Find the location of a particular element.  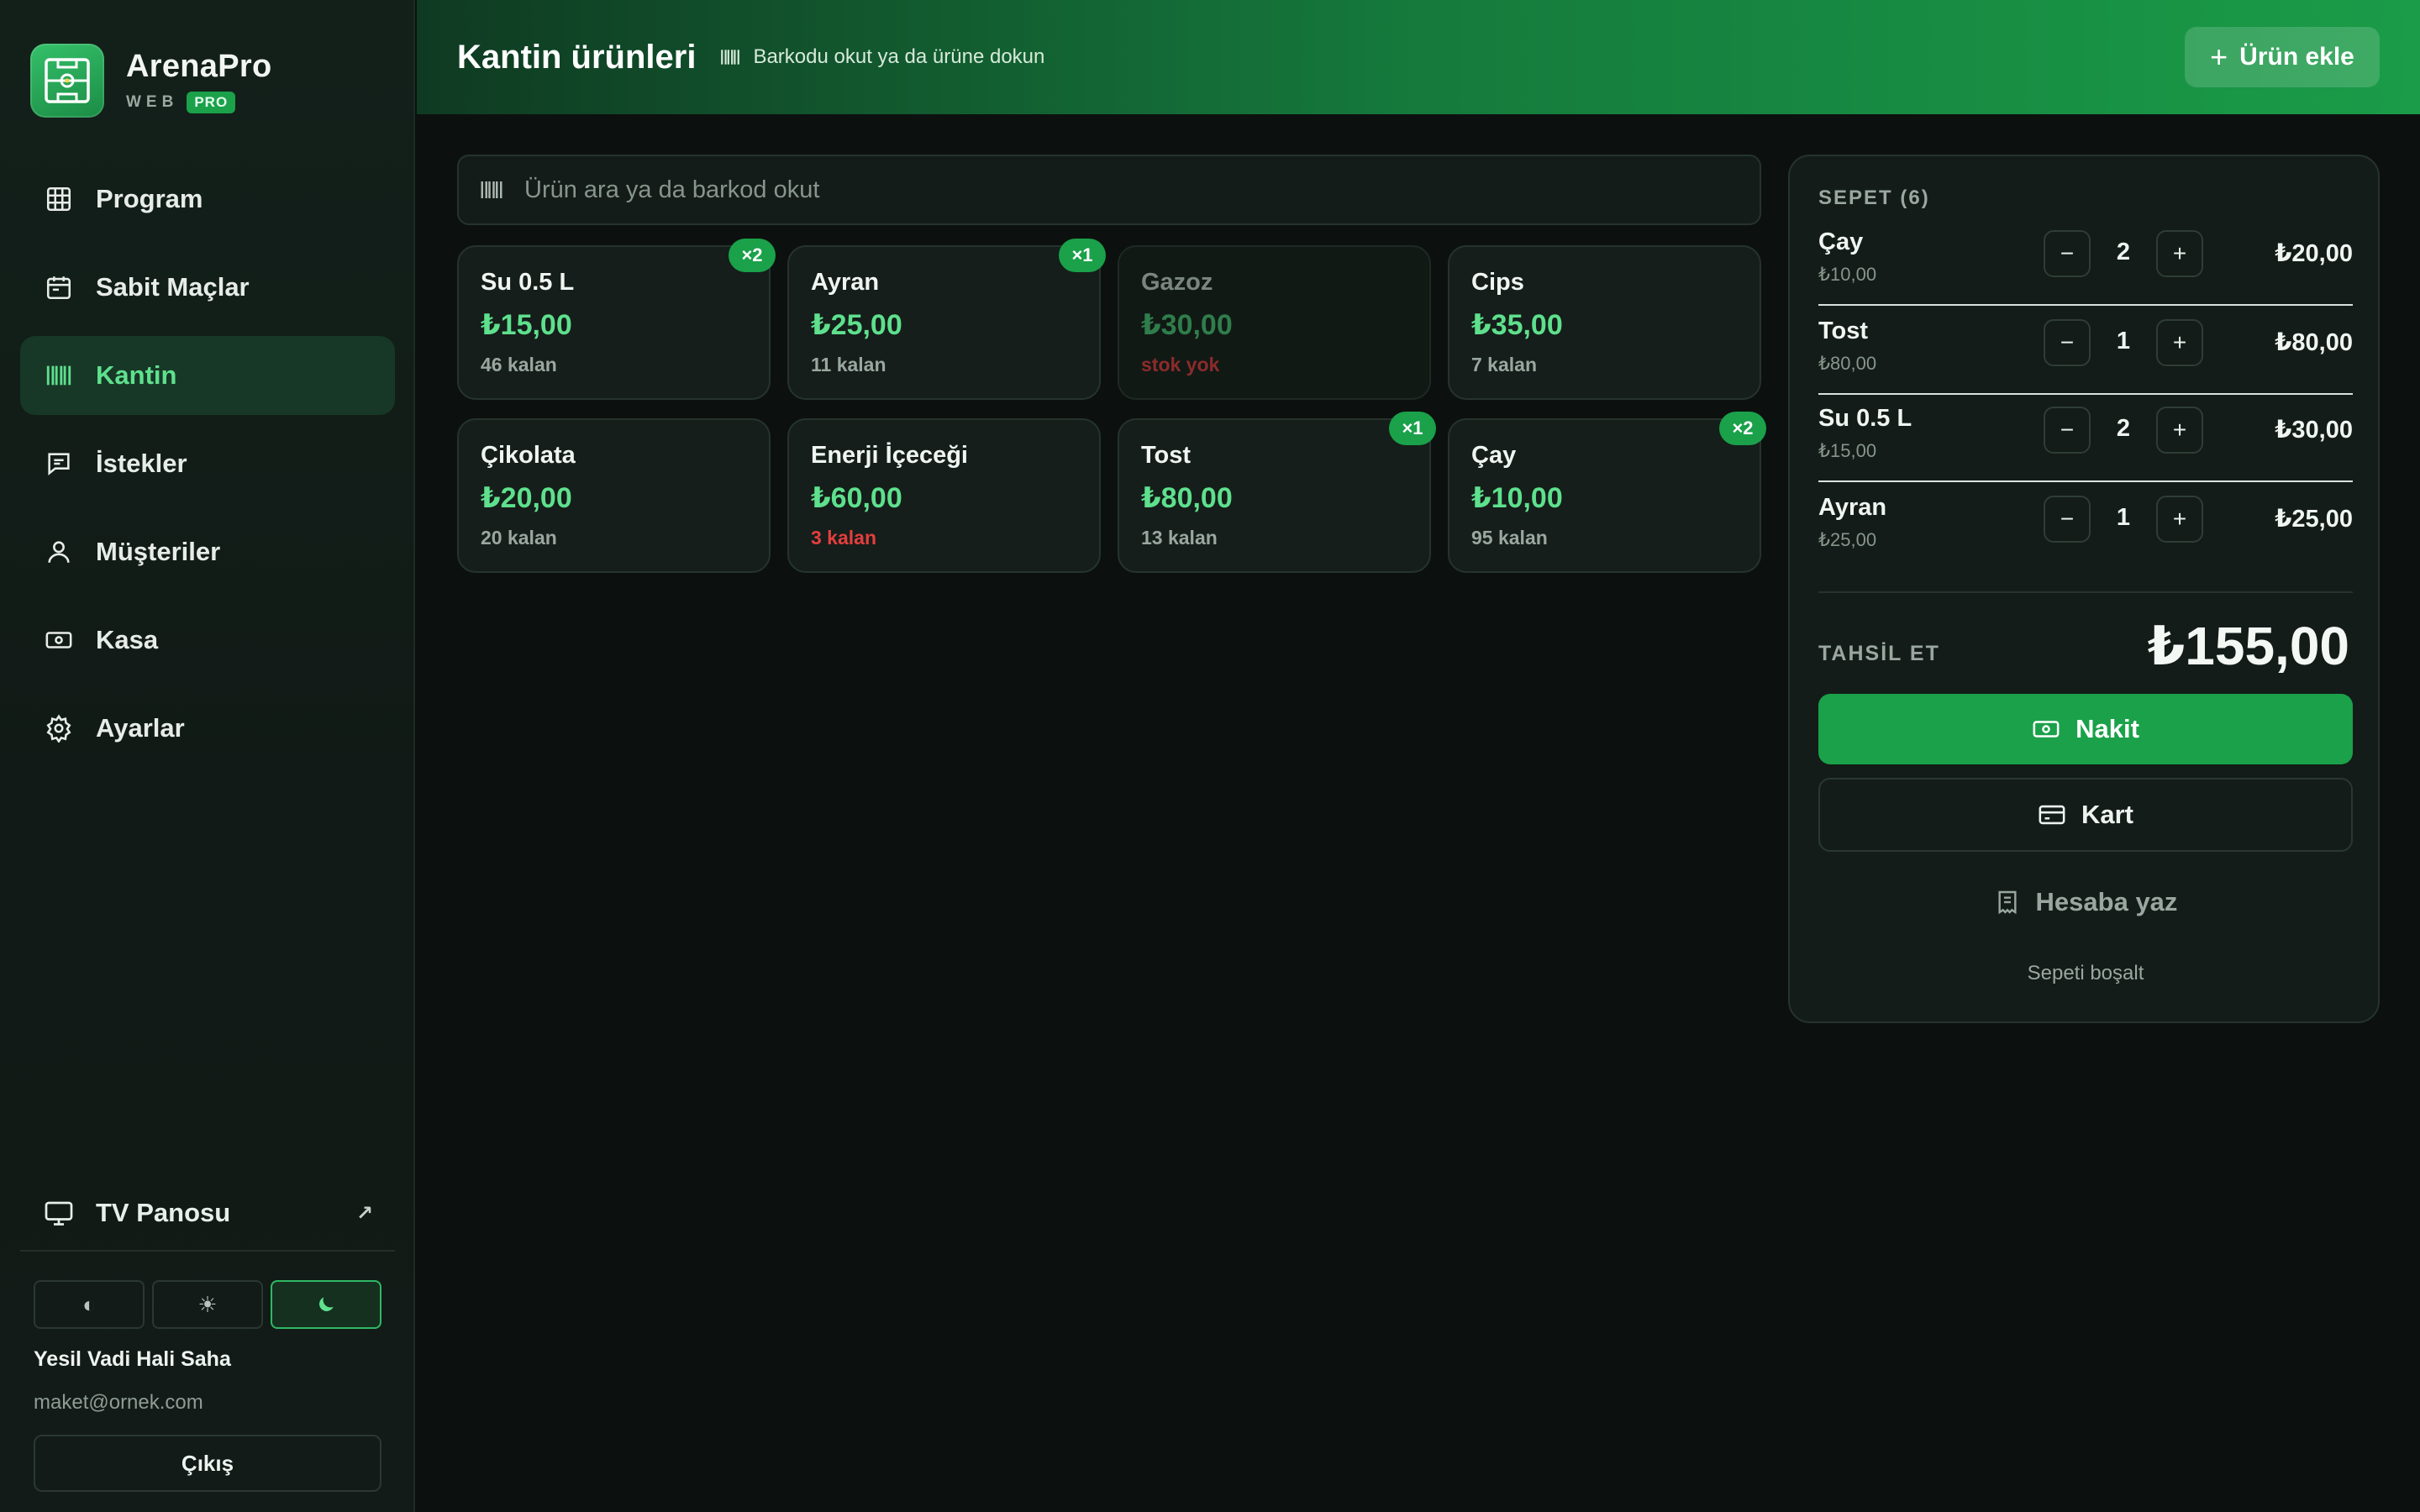

nav-item-program: Program is located at coordinates (207, 199).